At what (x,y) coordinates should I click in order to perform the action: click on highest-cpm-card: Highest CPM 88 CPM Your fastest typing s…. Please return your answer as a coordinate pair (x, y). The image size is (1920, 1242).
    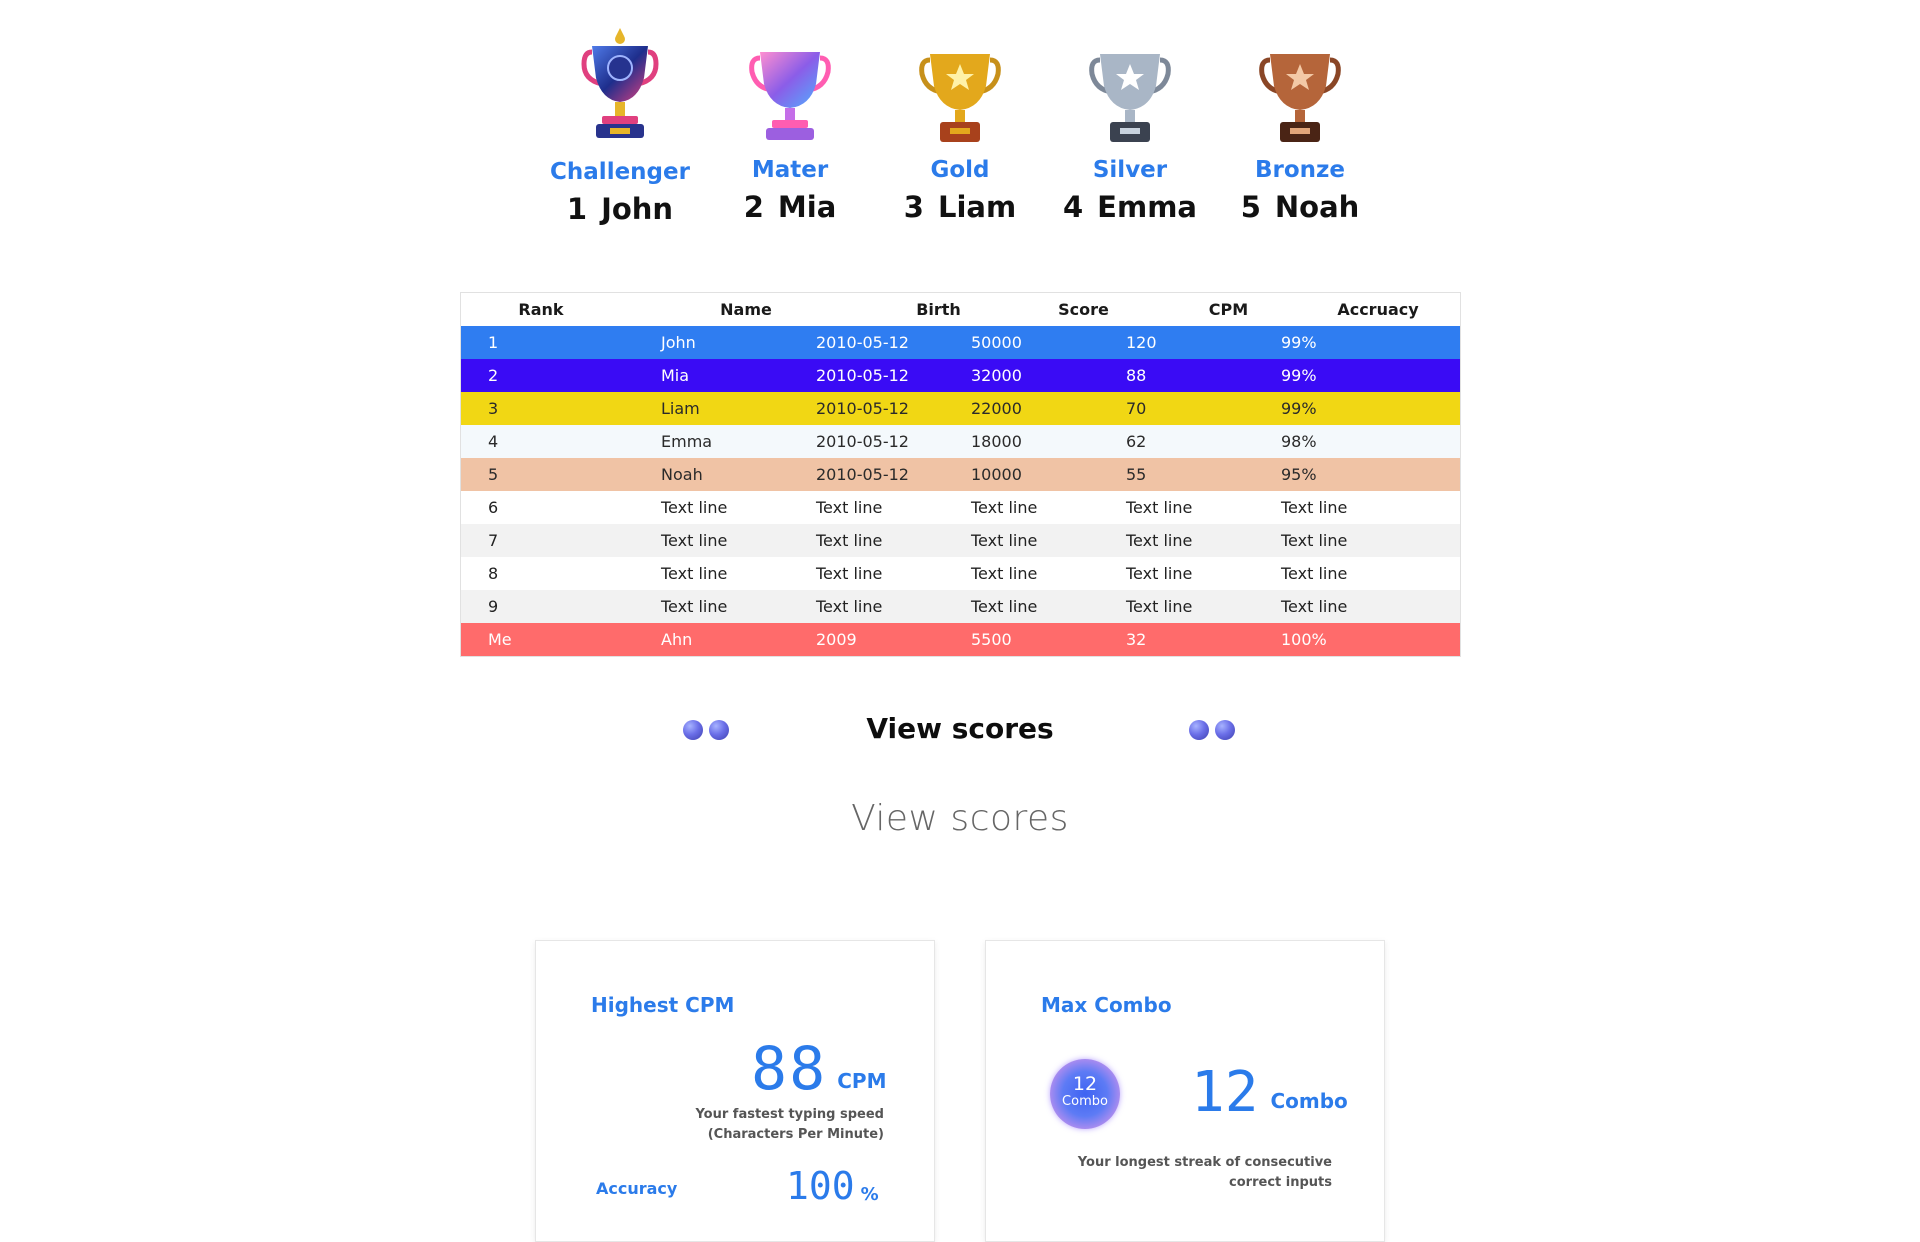
    Looking at the image, I should click on (735, 1091).